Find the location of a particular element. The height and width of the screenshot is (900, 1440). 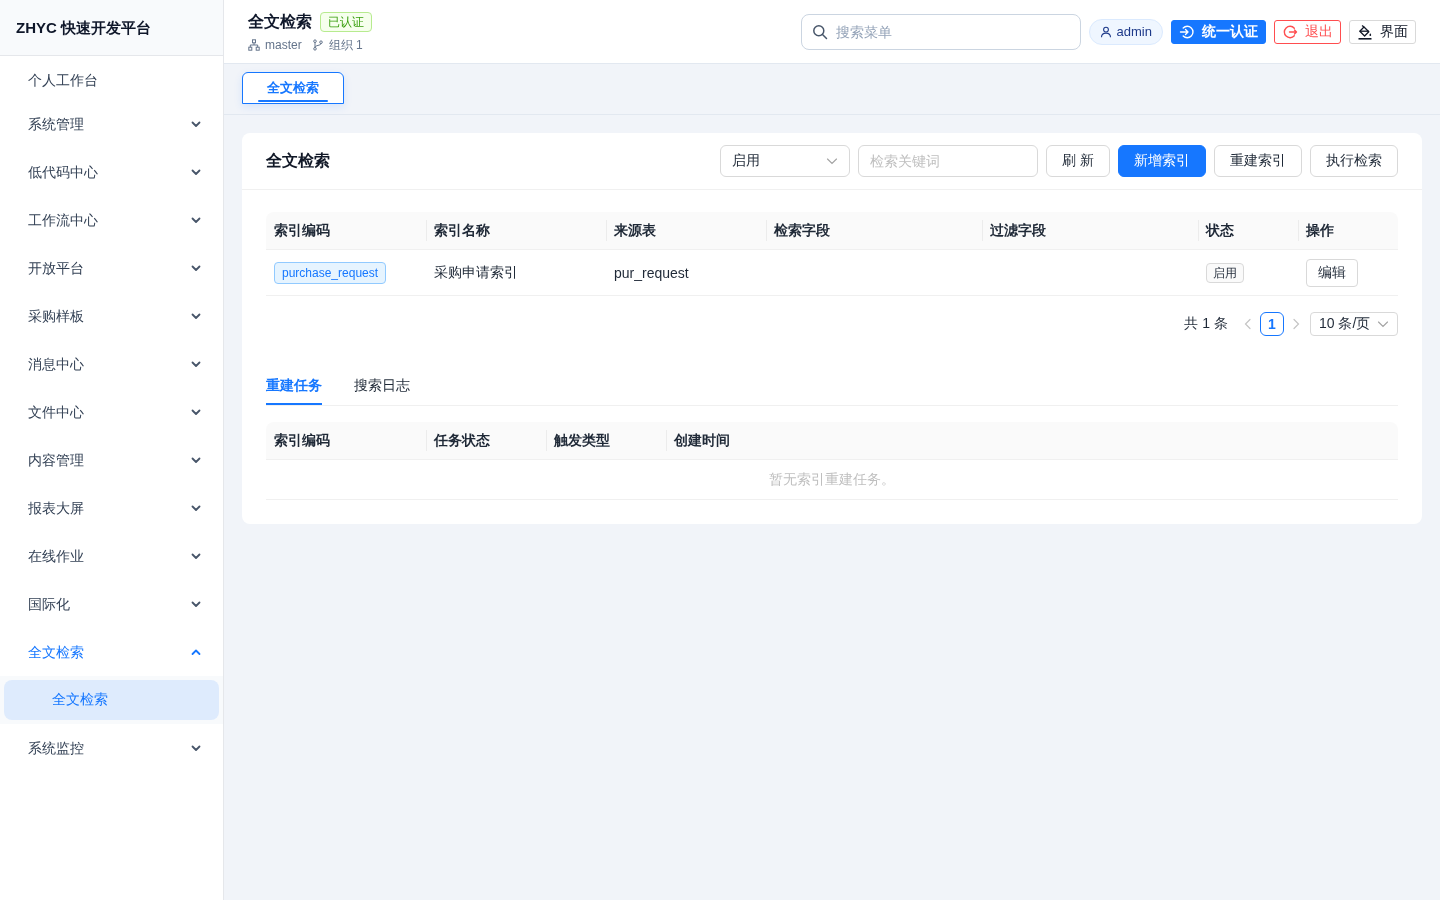

hierarchy-icon is located at coordinates (254, 44).